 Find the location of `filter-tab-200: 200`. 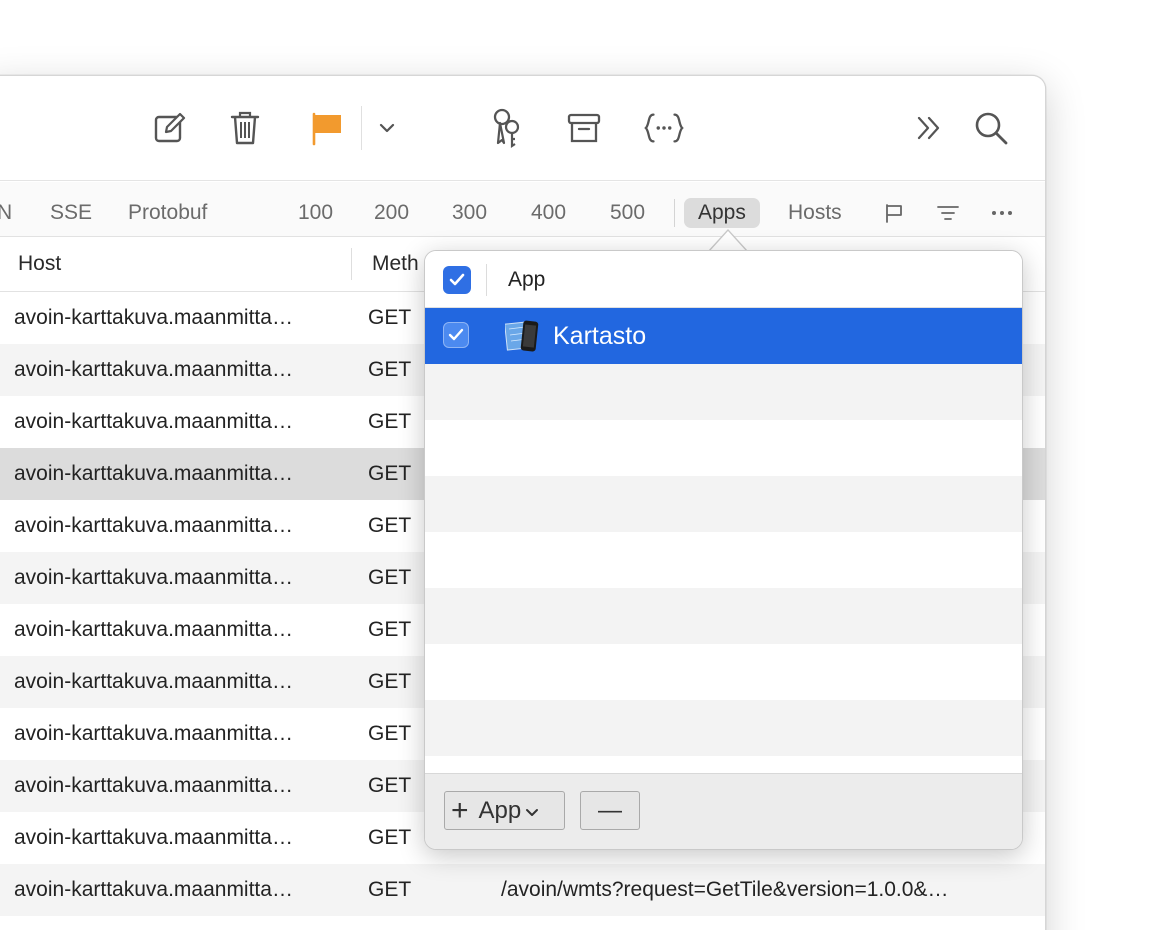

filter-tab-200: 200 is located at coordinates (391, 213).